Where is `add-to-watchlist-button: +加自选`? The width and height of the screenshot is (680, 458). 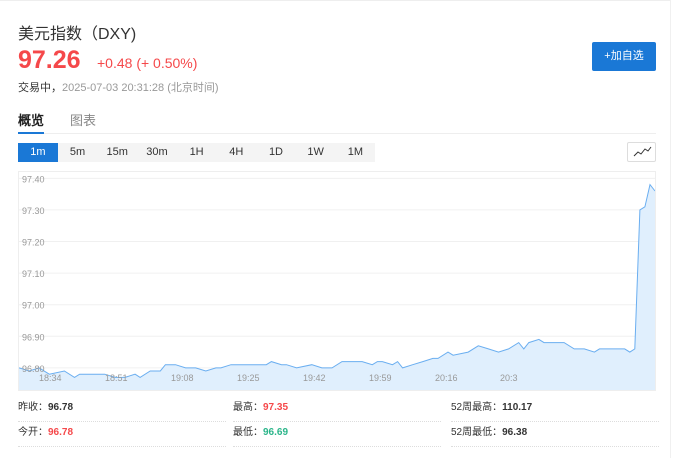 add-to-watchlist-button: +加自选 is located at coordinates (624, 56).